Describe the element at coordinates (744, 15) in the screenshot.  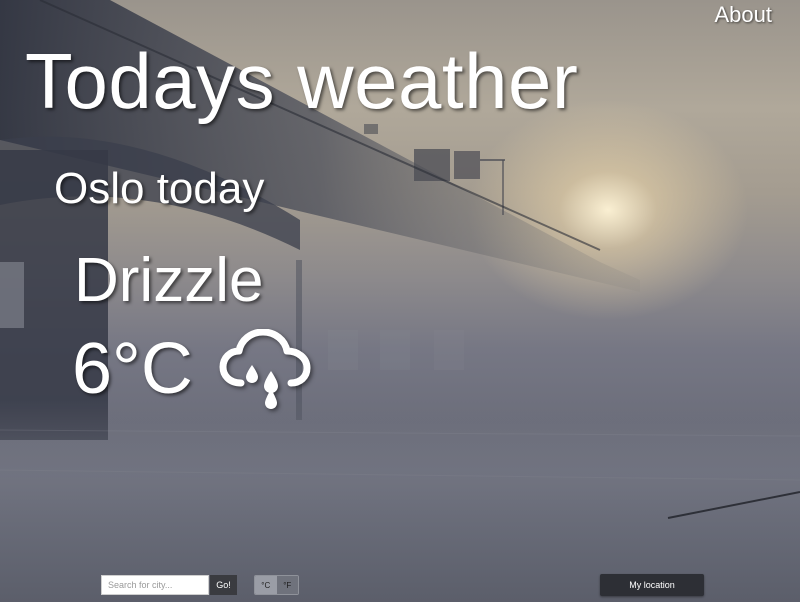
I see `about-link: About` at that location.